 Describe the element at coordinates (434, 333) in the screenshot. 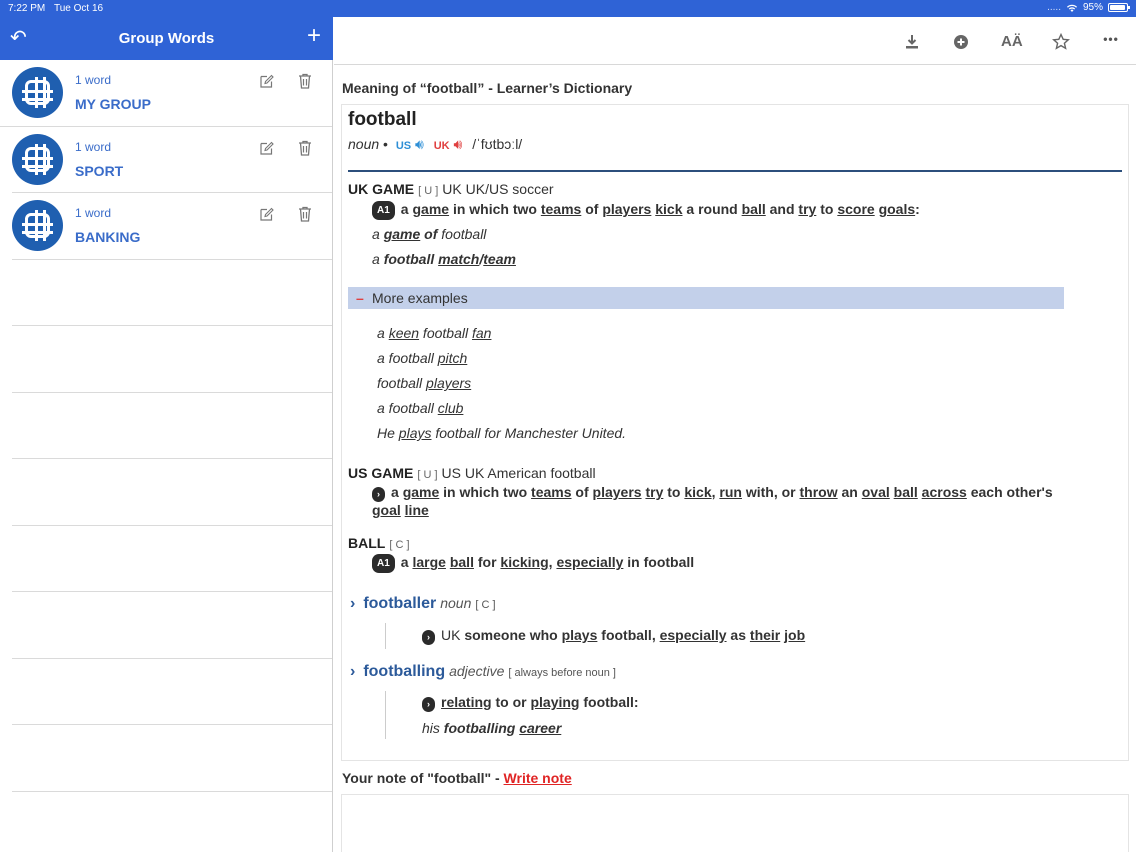

I see `more-example: a keen football fan` at that location.